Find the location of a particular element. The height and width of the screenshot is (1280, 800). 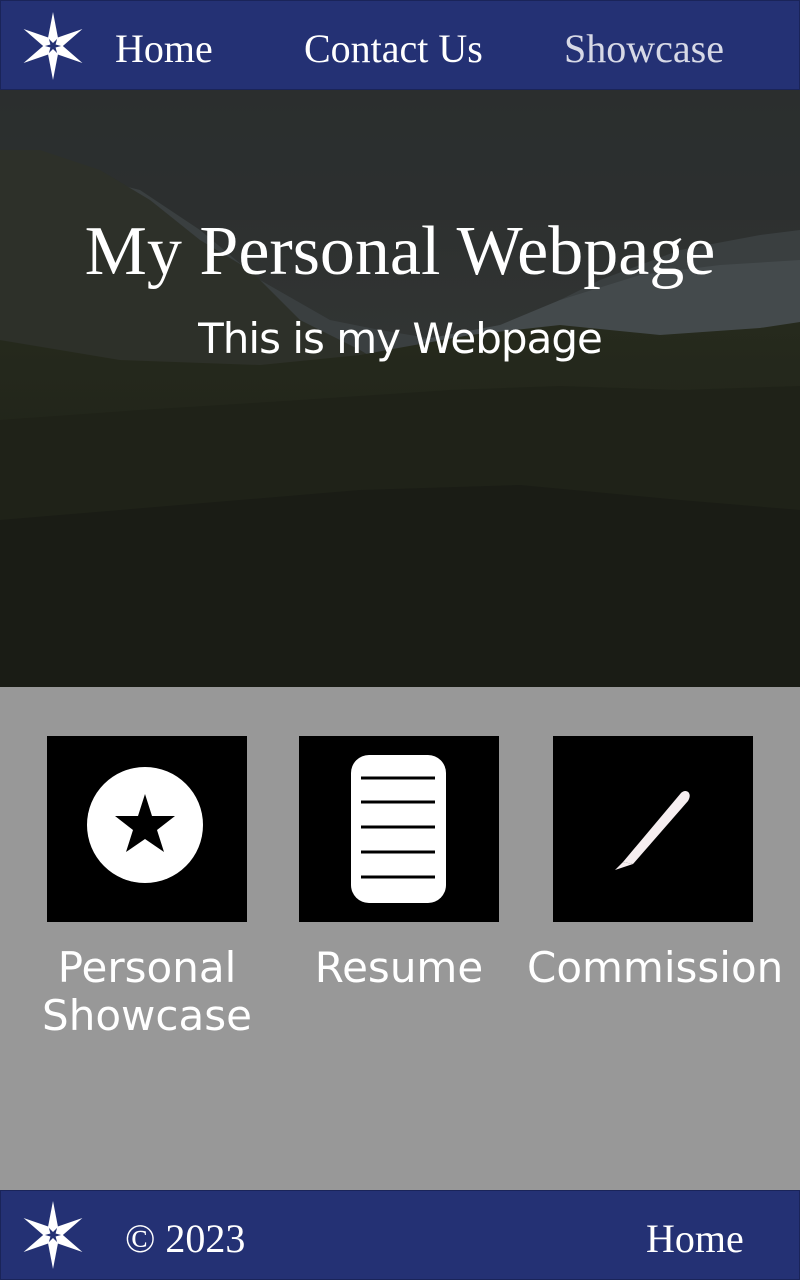

document-icon is located at coordinates (398, 829).